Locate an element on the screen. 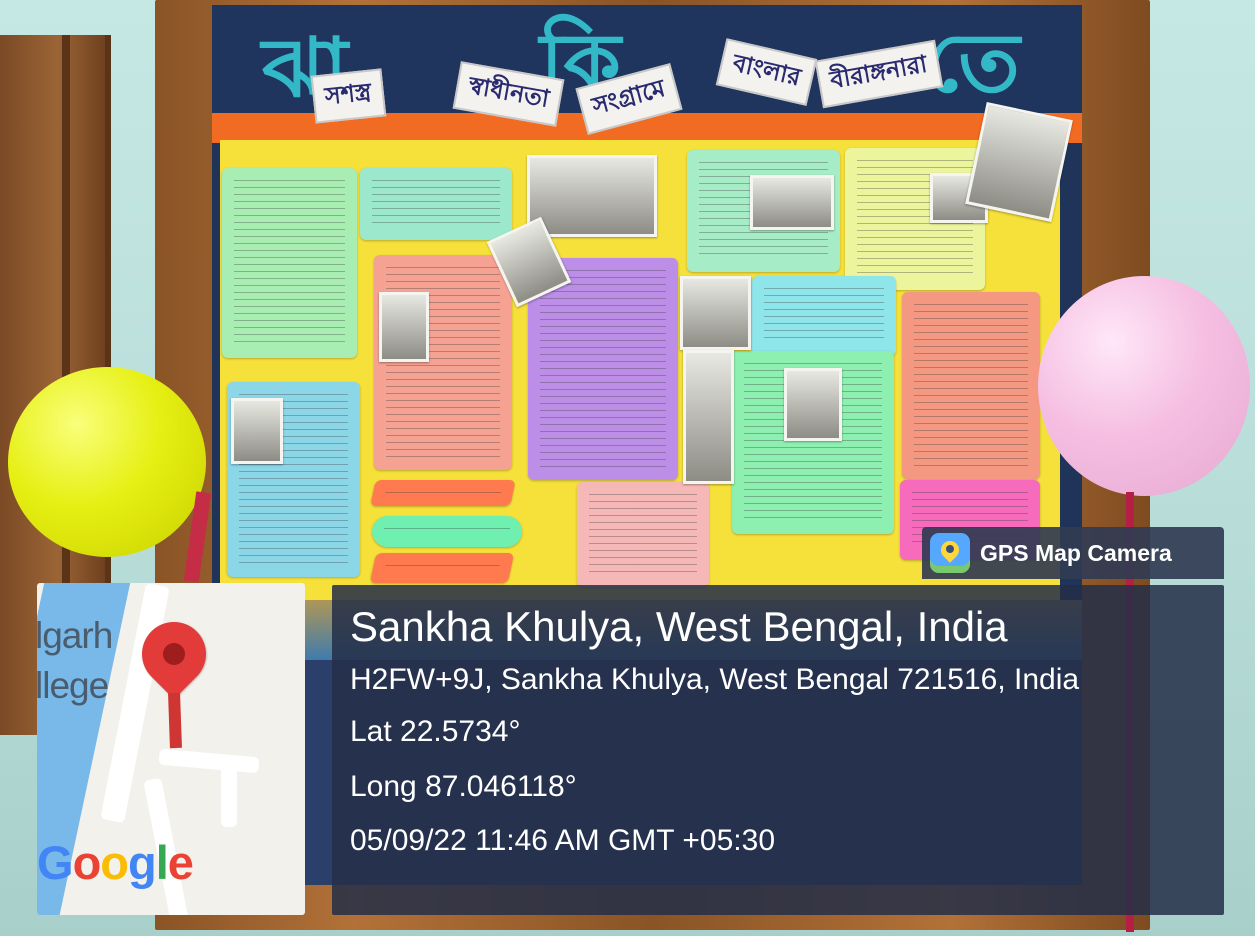 This screenshot has height=936, width=1255. gps-map-camera-badge: GPS Map Camera is located at coordinates (1073, 553).